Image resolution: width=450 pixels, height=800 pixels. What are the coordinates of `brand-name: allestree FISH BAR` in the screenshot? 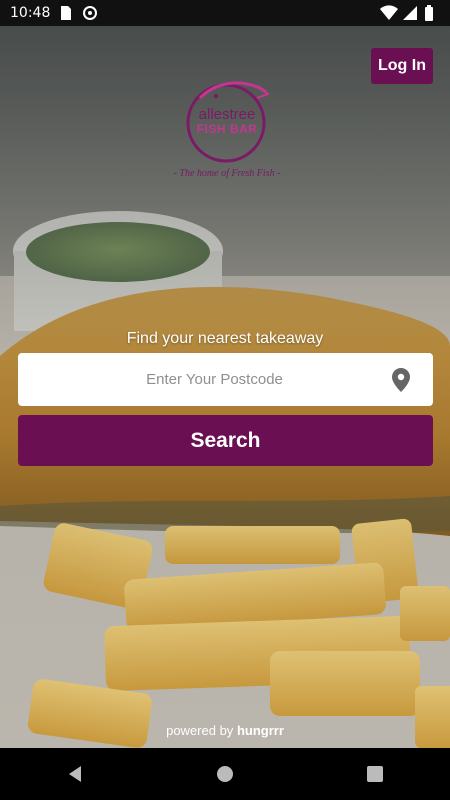 It's located at (227, 121).